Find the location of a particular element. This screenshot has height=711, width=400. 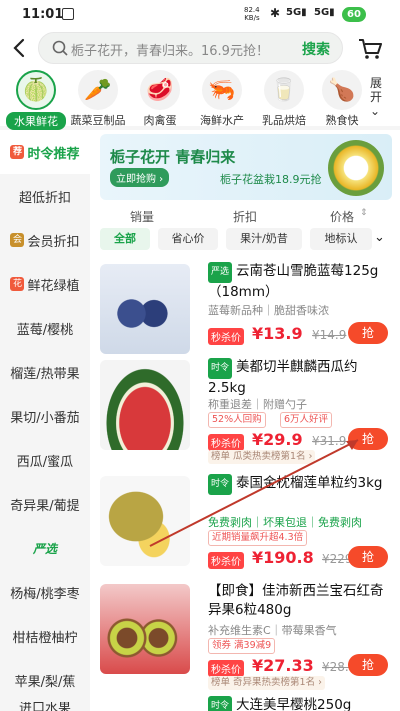

category-label: 水果鲜花 is located at coordinates (36, 121).